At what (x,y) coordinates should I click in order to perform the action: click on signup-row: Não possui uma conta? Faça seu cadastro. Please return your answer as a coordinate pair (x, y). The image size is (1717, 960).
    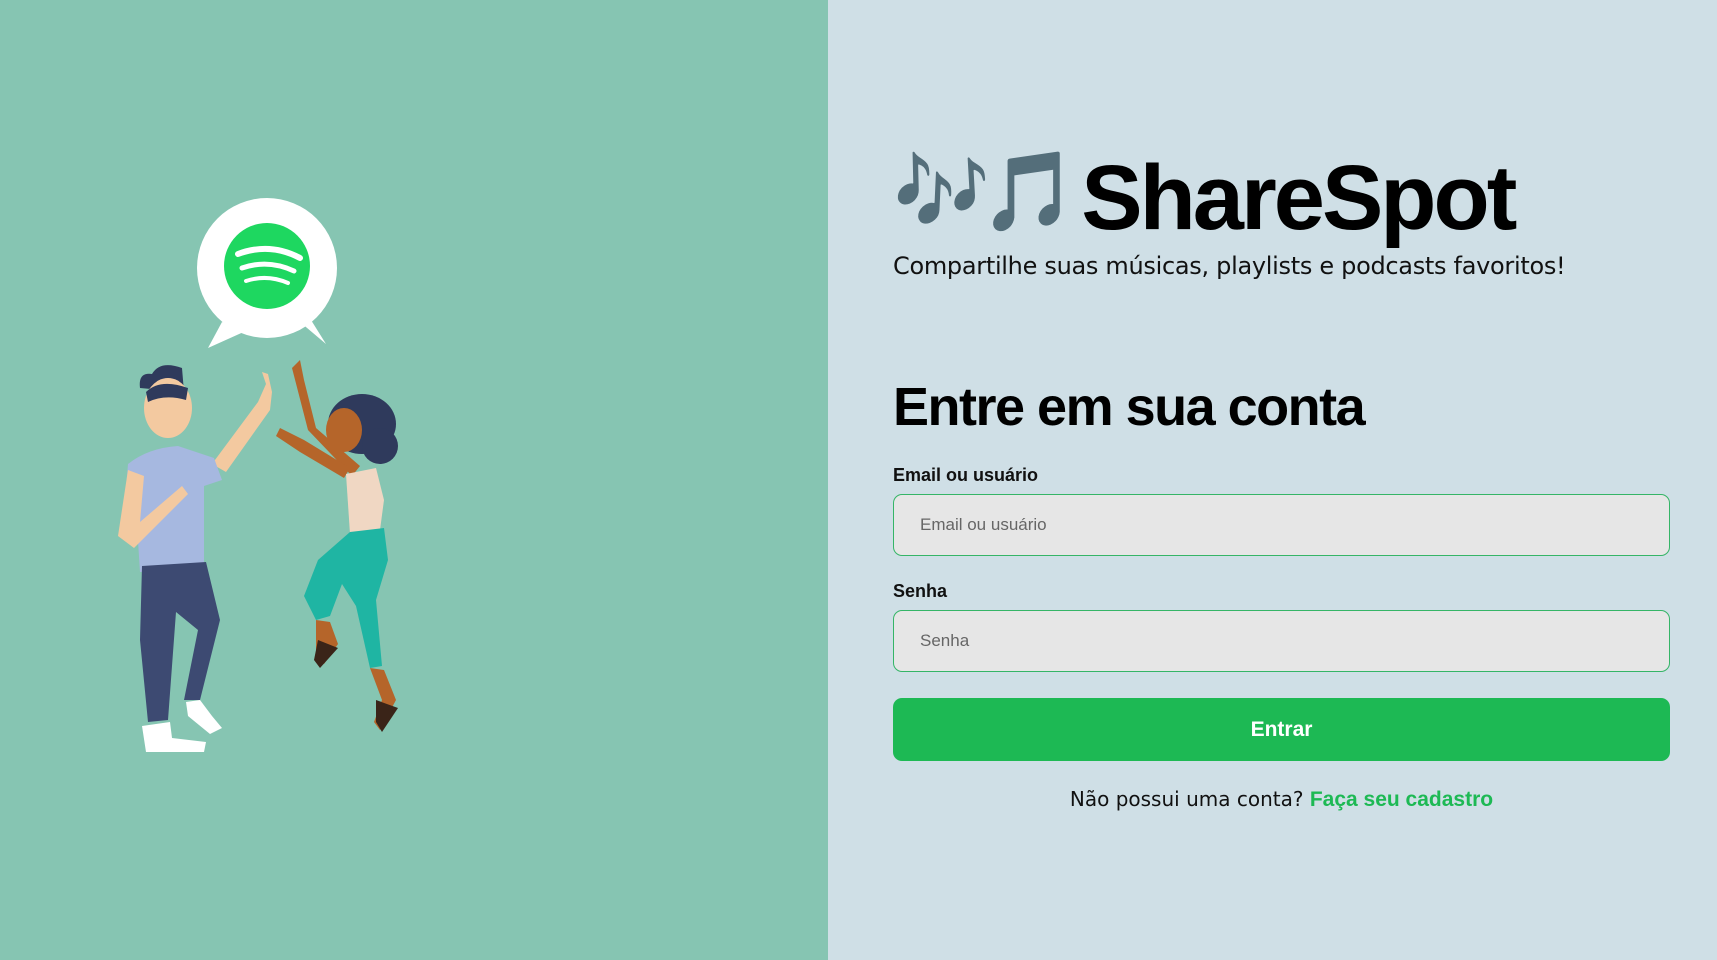
    Looking at the image, I should click on (1281, 799).